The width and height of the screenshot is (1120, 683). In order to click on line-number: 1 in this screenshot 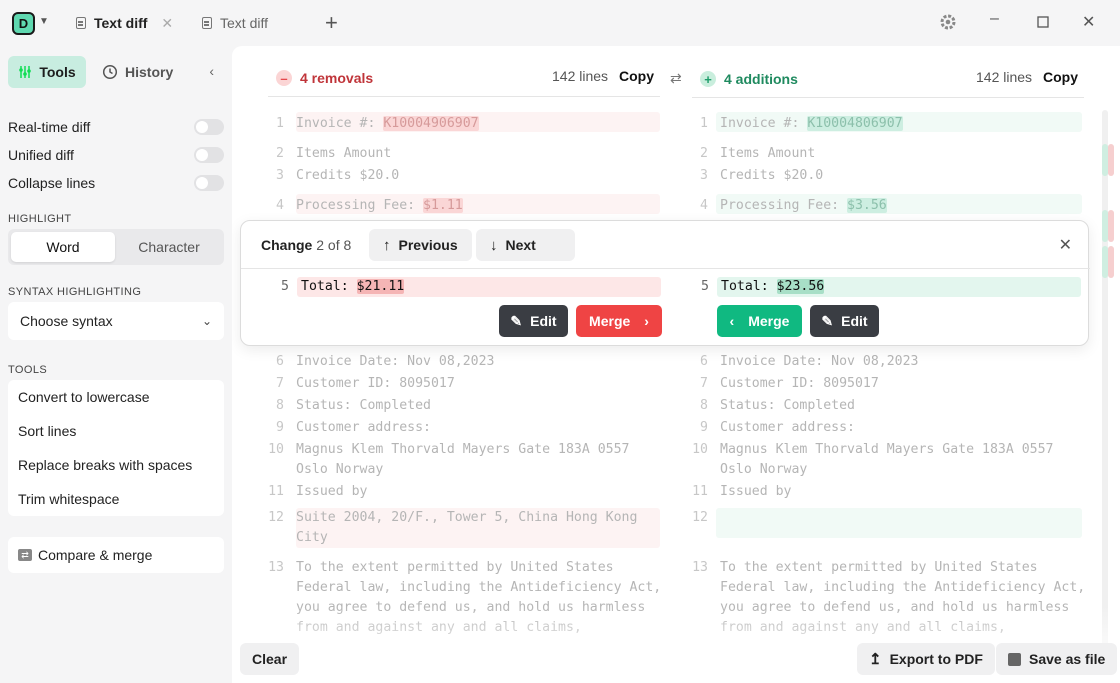, I will do `click(704, 123)`.